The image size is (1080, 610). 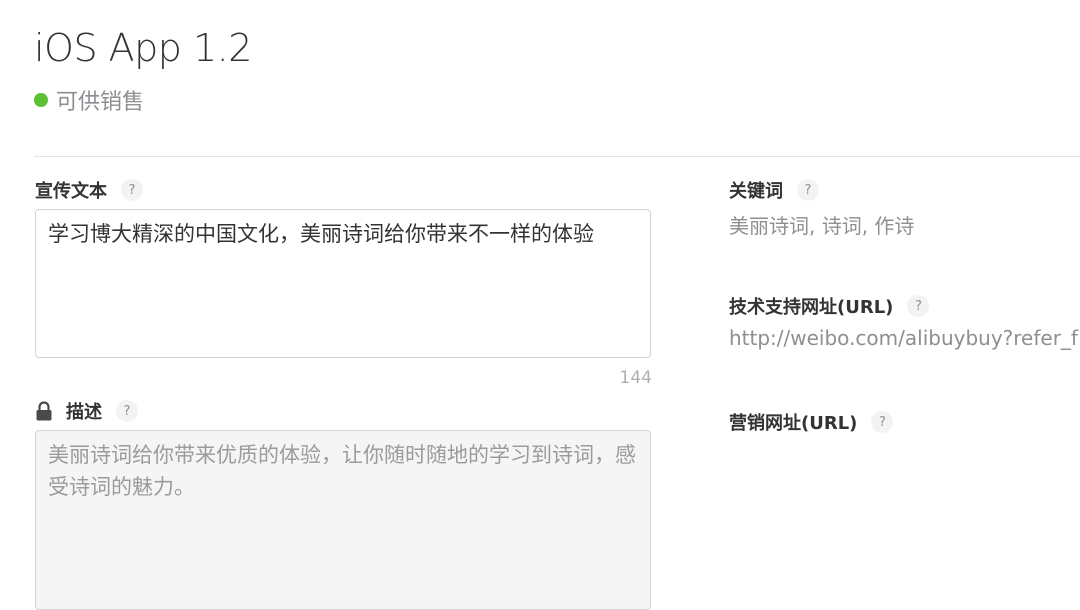 I want to click on support-url-label: 技术支持网址(URL), so click(x=811, y=307).